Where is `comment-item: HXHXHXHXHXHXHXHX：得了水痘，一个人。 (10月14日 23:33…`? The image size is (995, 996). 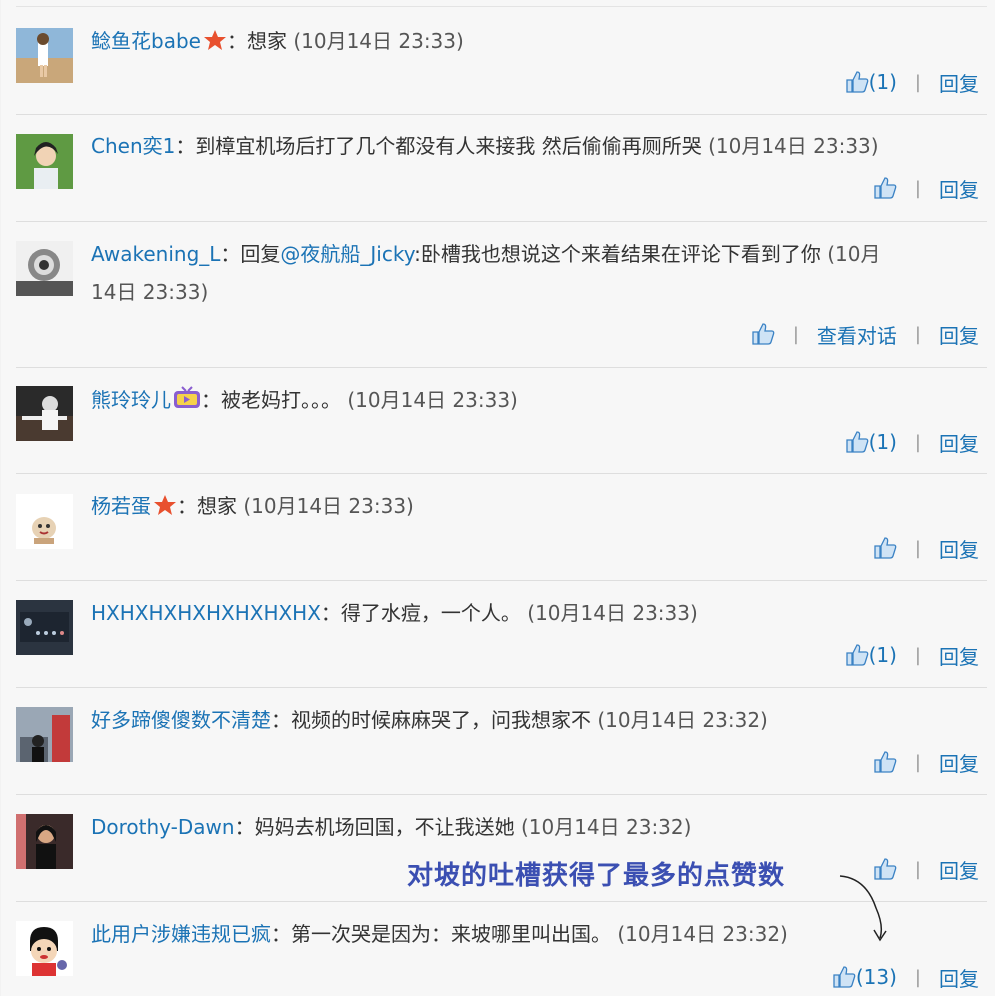 comment-item: HXHXHXHXHXHXHXHX：得了水痘，一个人。 (10月14日 23:33… is located at coordinates (501, 634).